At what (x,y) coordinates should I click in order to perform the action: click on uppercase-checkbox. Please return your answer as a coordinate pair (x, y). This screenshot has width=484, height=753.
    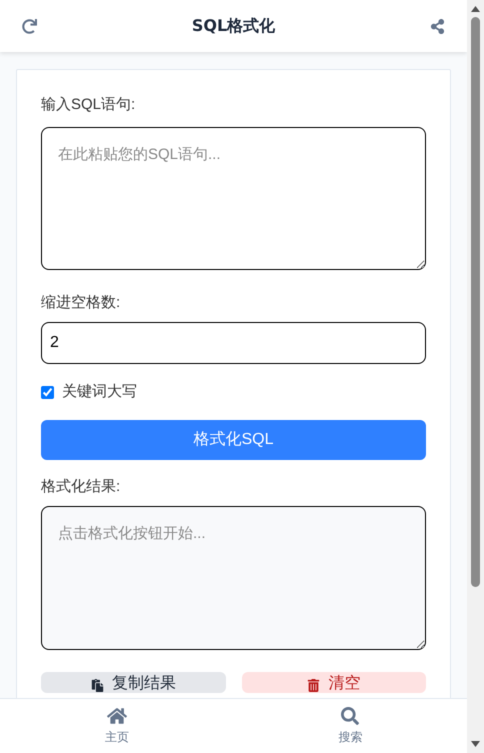
    Looking at the image, I should click on (47, 392).